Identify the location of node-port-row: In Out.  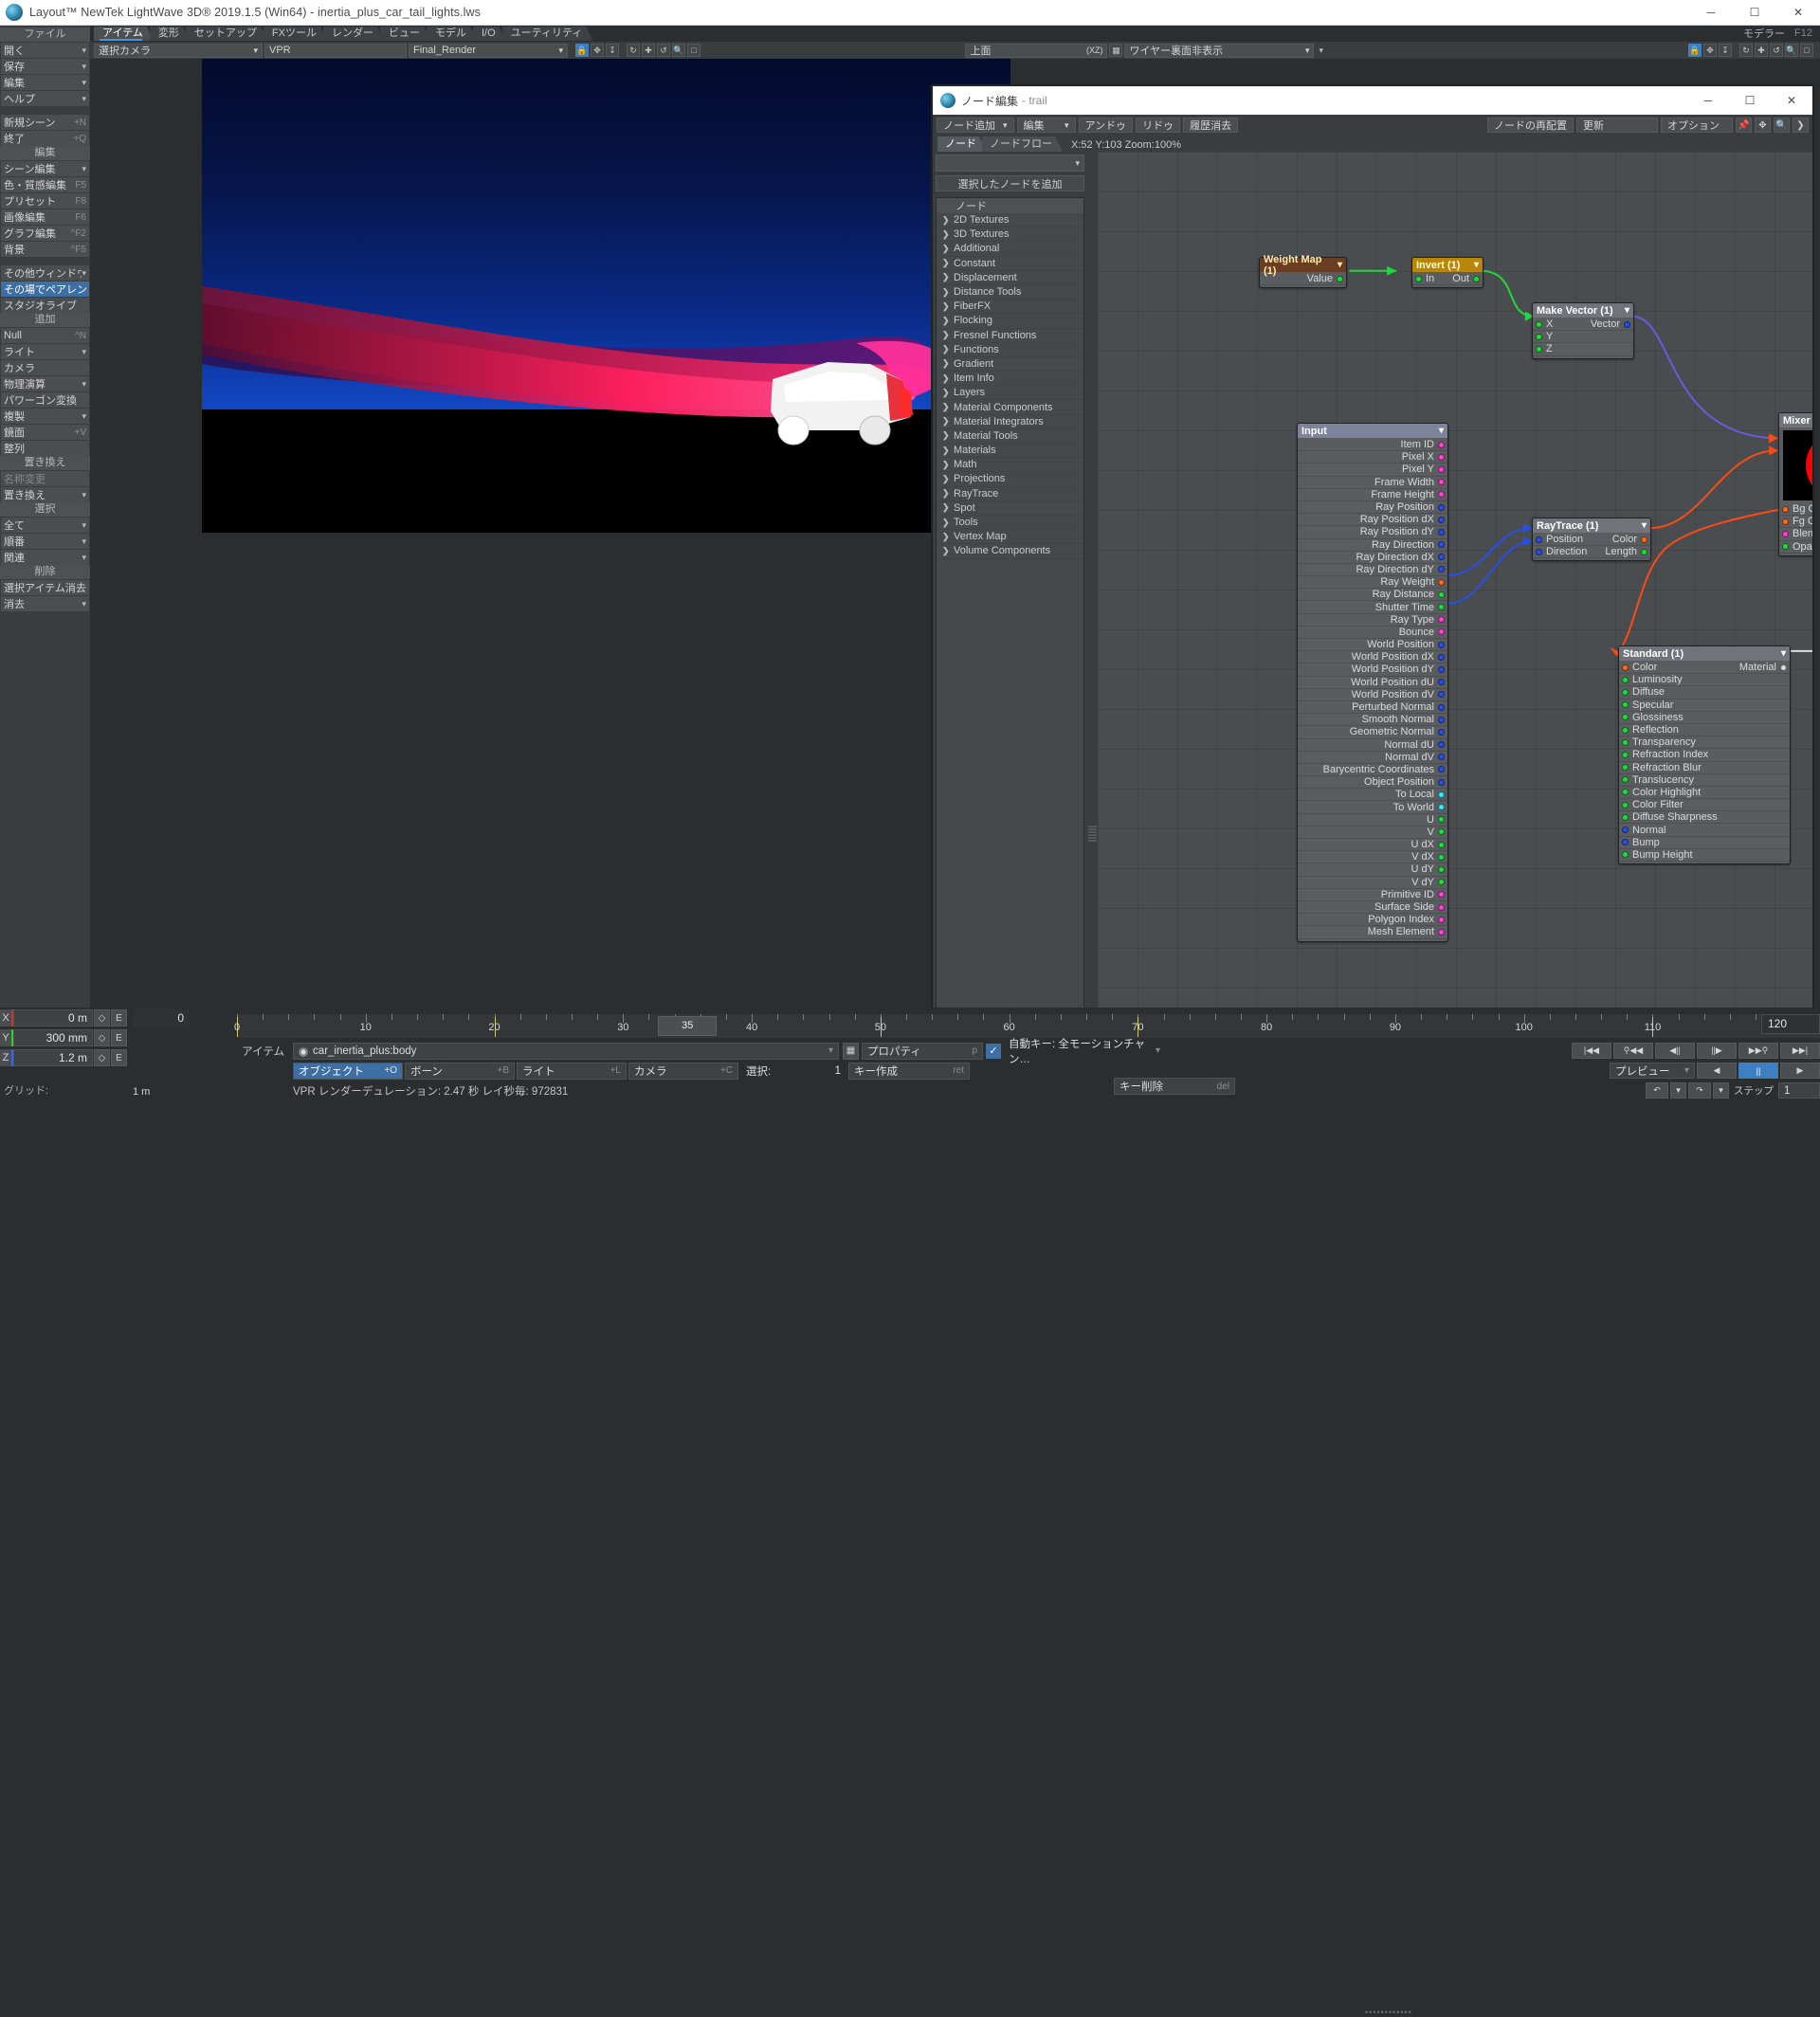
(1447, 280).